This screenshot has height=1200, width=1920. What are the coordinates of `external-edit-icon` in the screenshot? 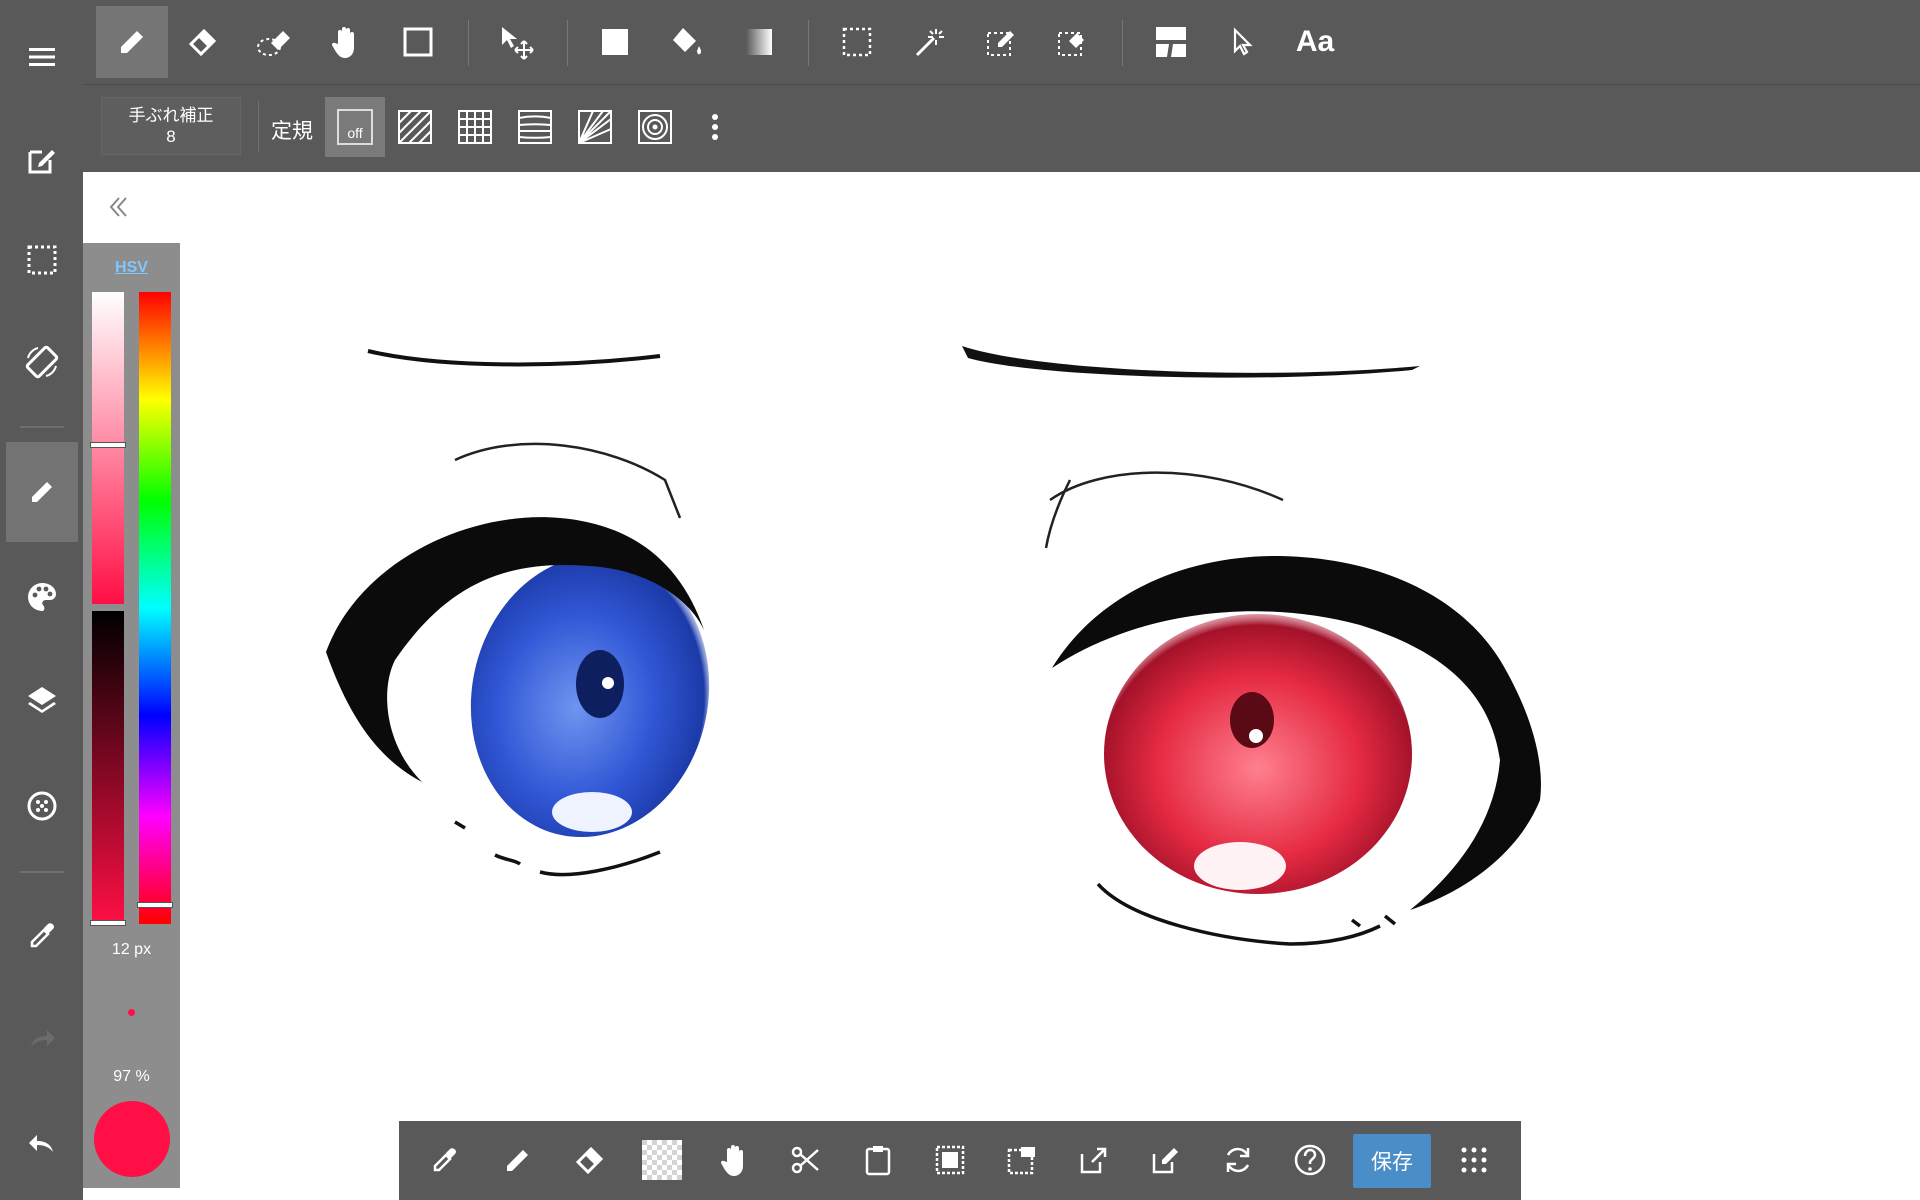 It's located at (1165, 1161).